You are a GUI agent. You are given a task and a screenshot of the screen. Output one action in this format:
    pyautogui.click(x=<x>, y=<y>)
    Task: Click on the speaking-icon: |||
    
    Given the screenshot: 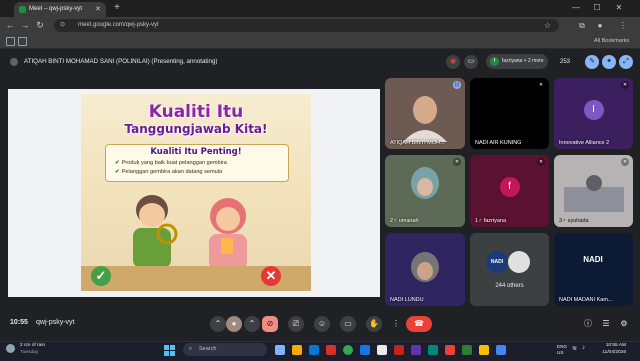 What is the action you would take?
    pyautogui.click(x=457, y=85)
    